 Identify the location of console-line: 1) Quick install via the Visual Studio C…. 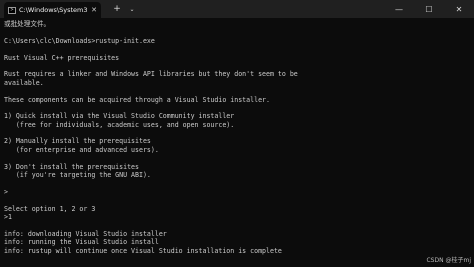
(119, 116).